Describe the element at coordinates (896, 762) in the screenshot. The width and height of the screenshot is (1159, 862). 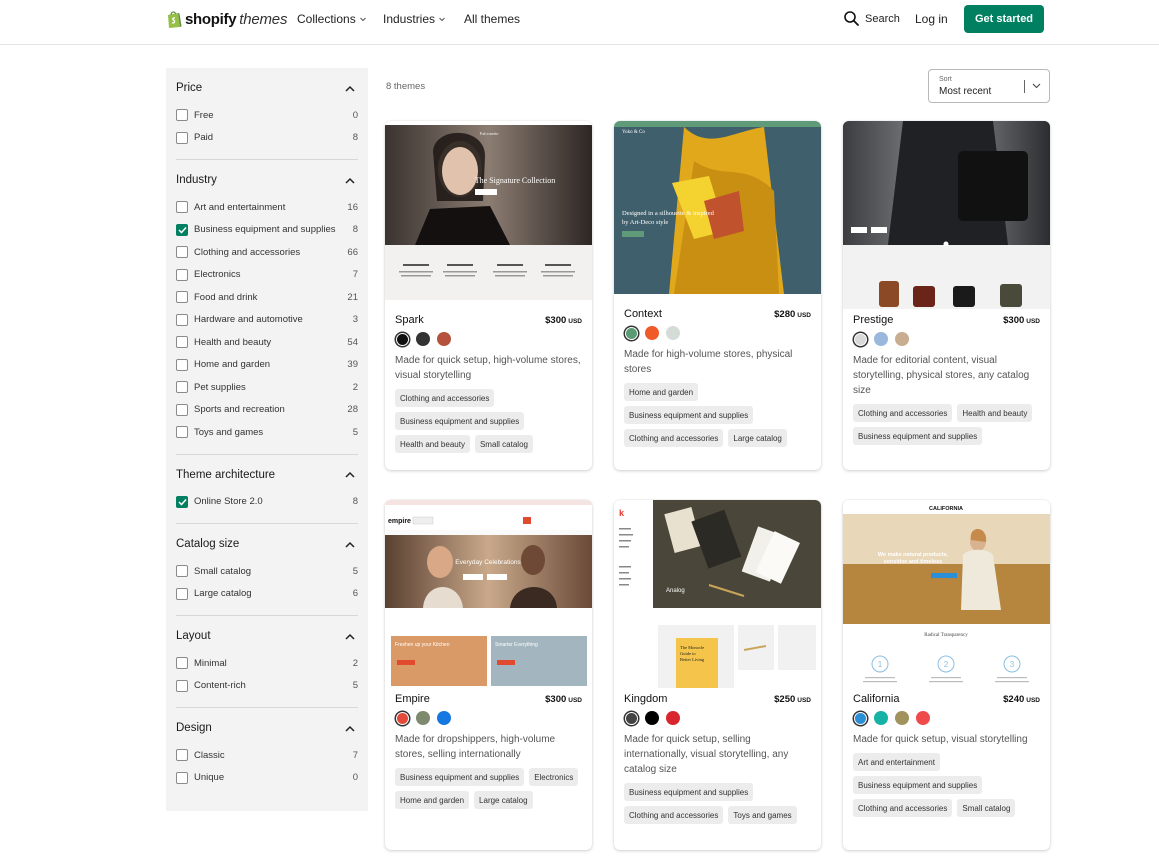
I see `theme-tag: Art and entertainment` at that location.